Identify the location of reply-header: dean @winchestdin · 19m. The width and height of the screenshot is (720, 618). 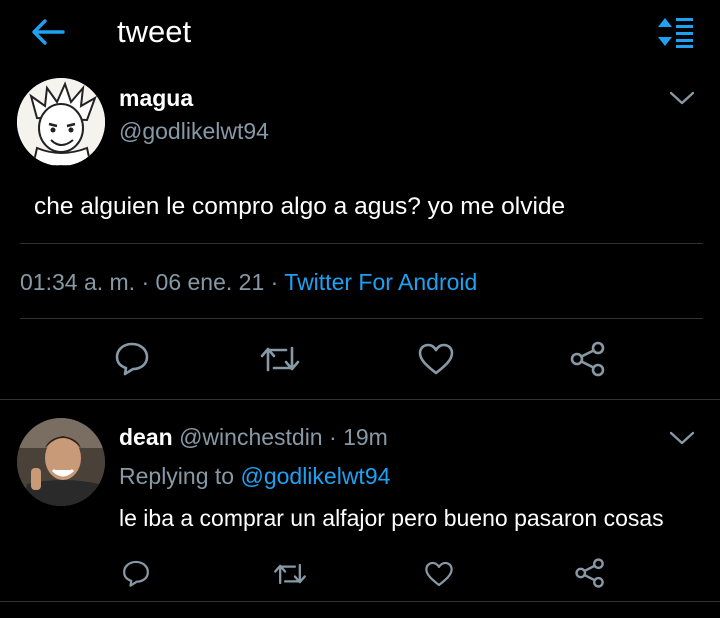
(253, 437).